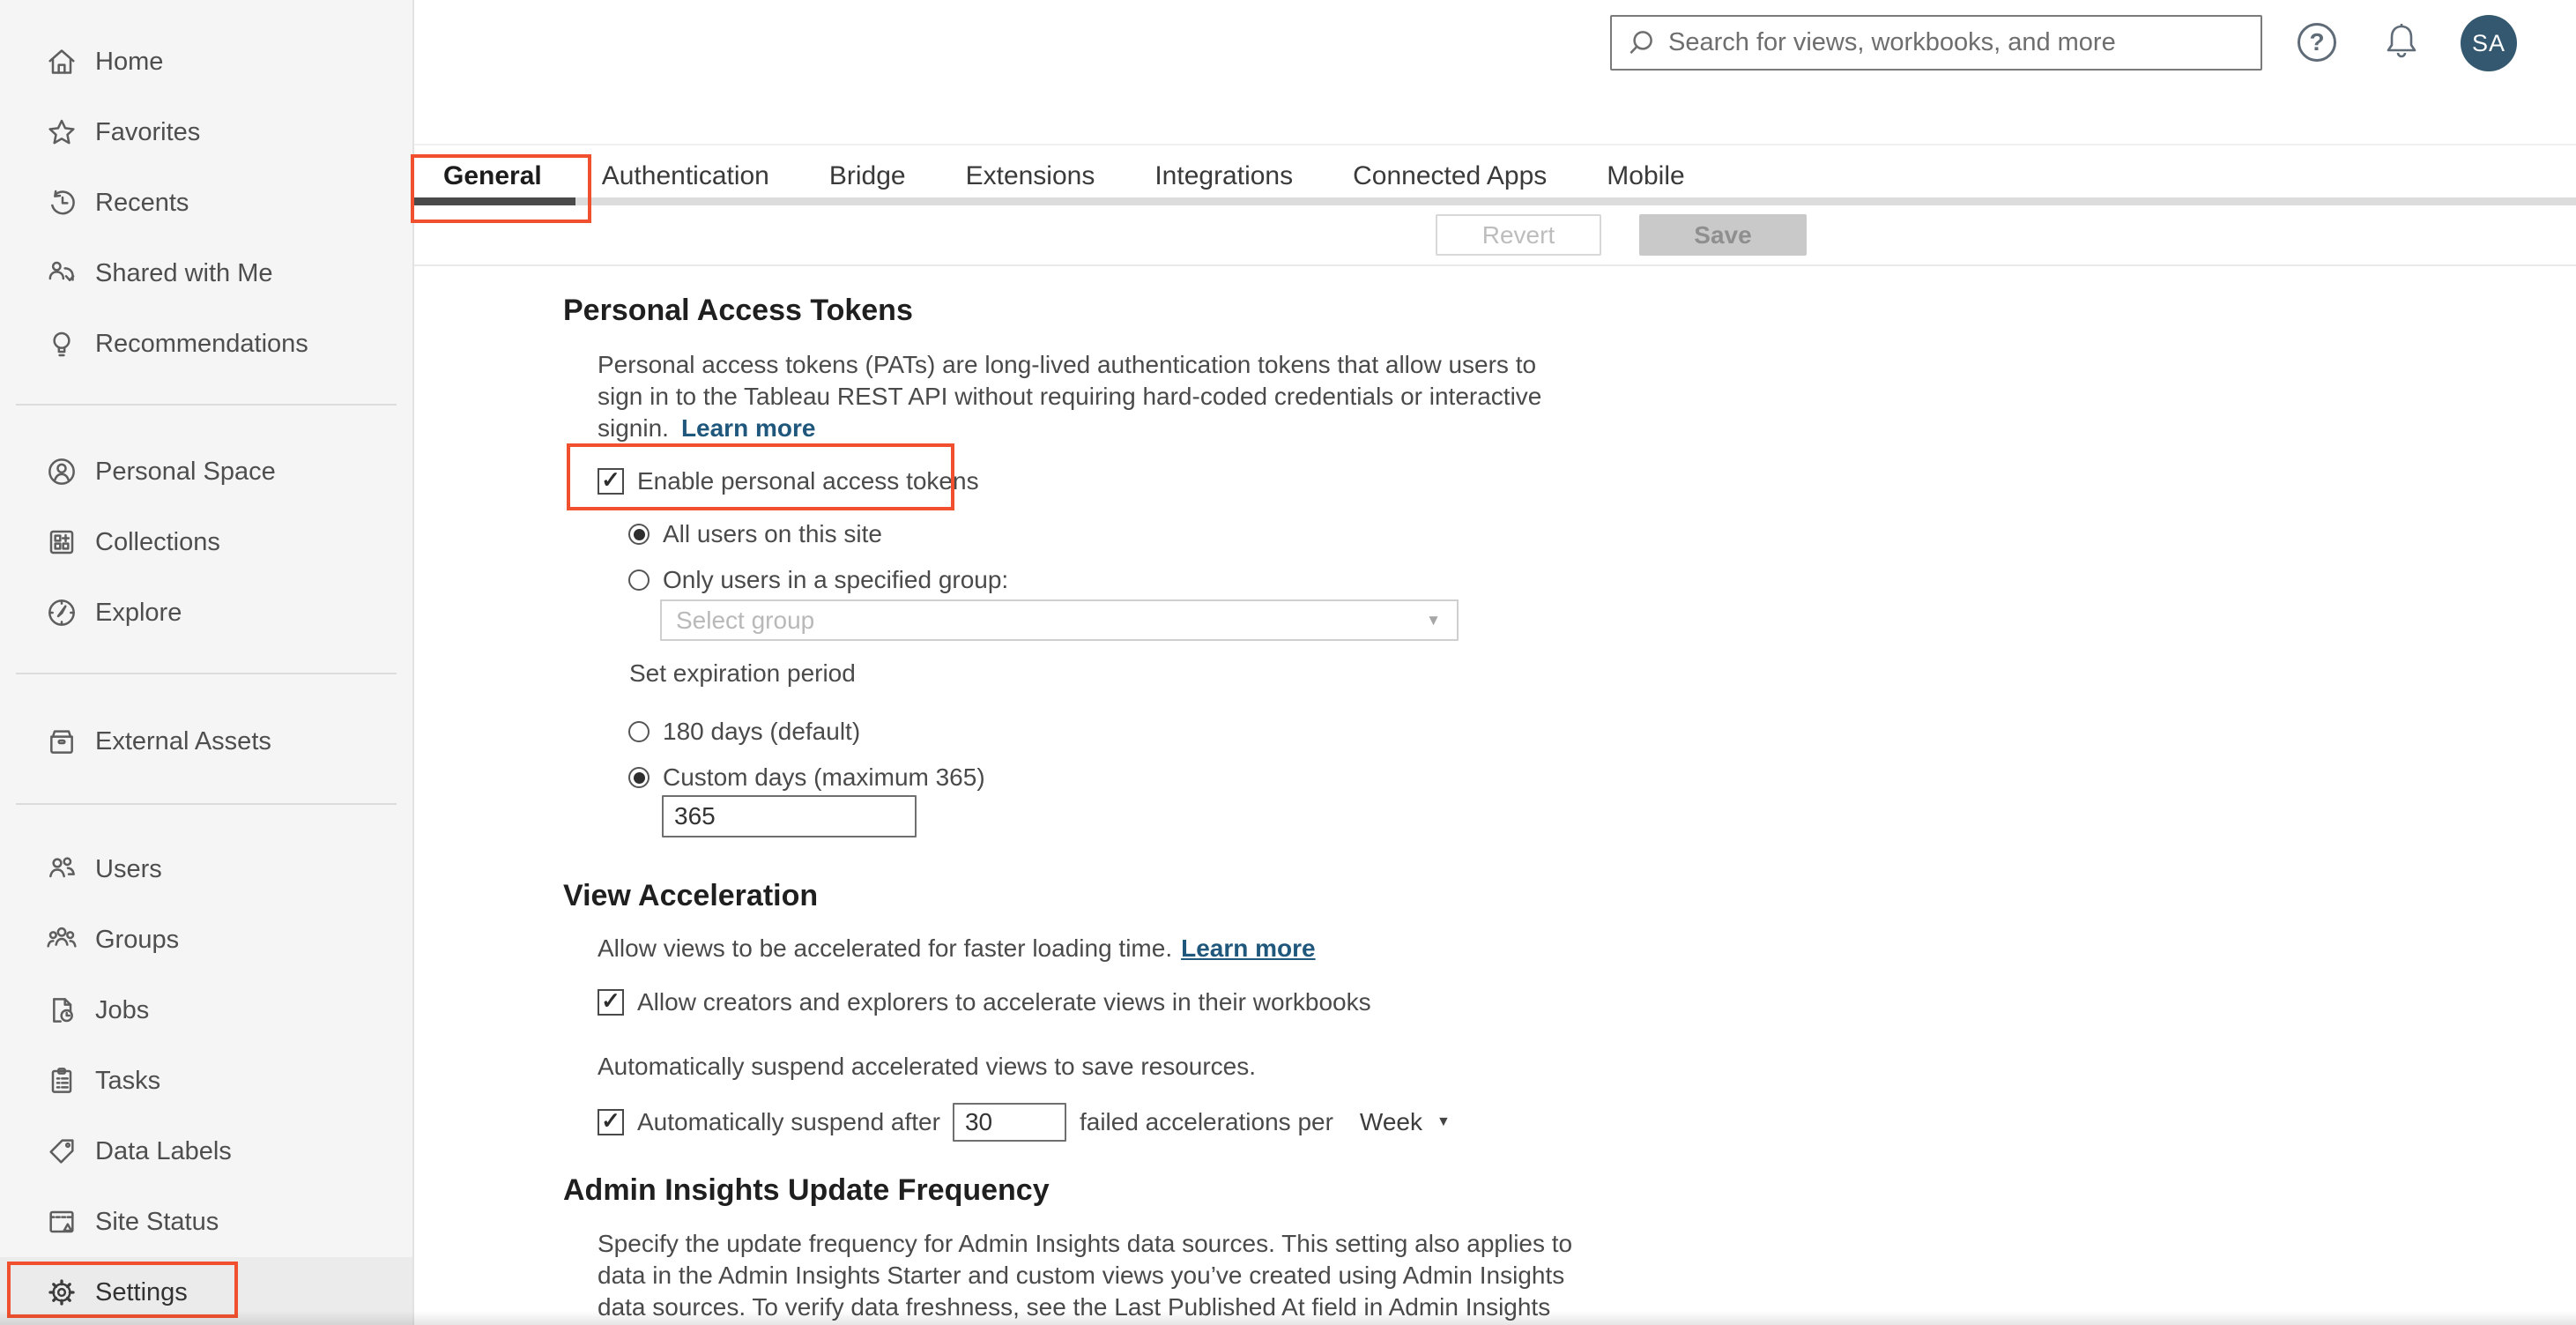 Image resolution: width=2576 pixels, height=1325 pixels. Describe the element at coordinates (2401, 42) in the screenshot. I see `notifications-bell-icon` at that location.